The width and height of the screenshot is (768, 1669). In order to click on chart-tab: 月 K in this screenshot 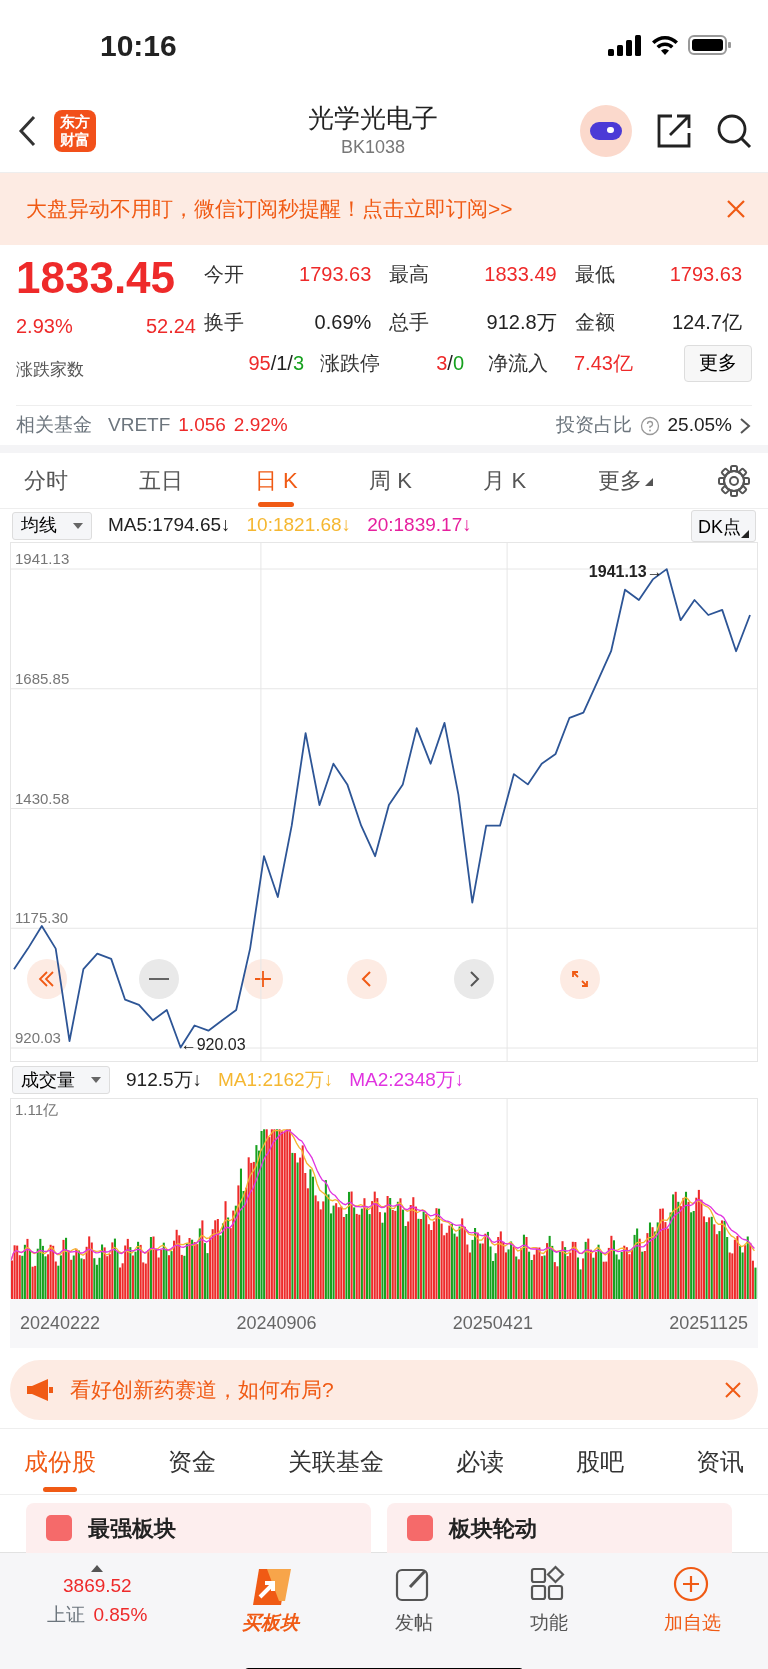, I will do `click(505, 480)`.